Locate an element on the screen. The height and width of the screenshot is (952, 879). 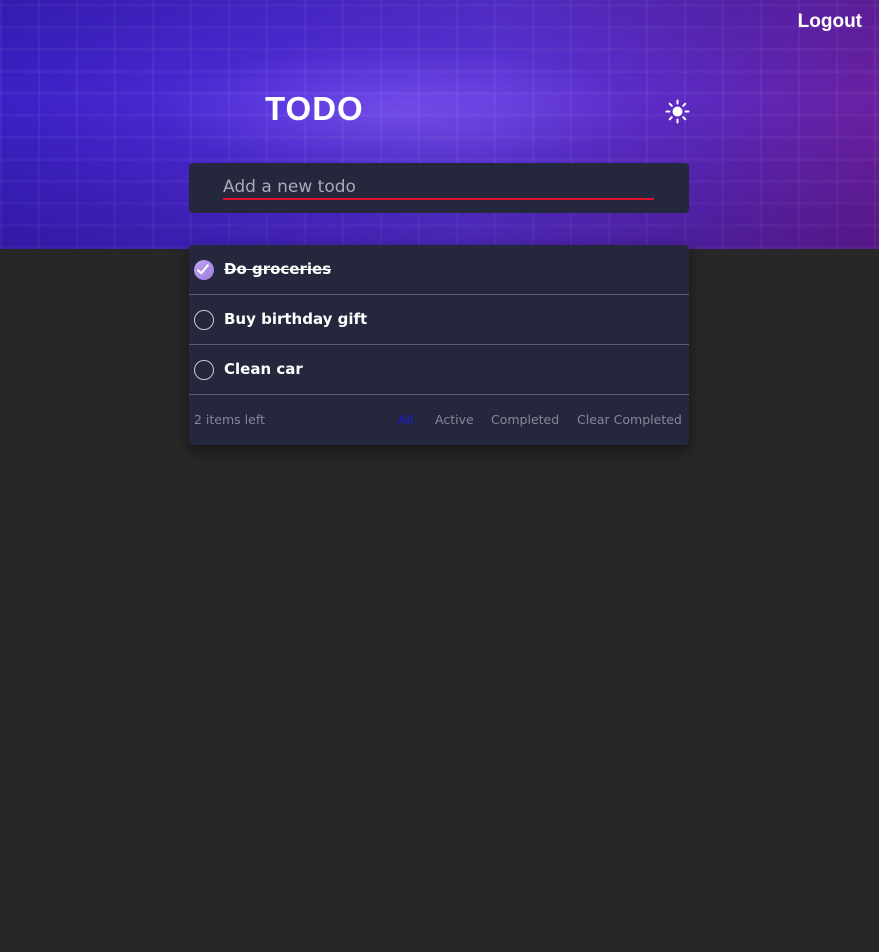
clear-completed-button: Clear Completed is located at coordinates (629, 419).